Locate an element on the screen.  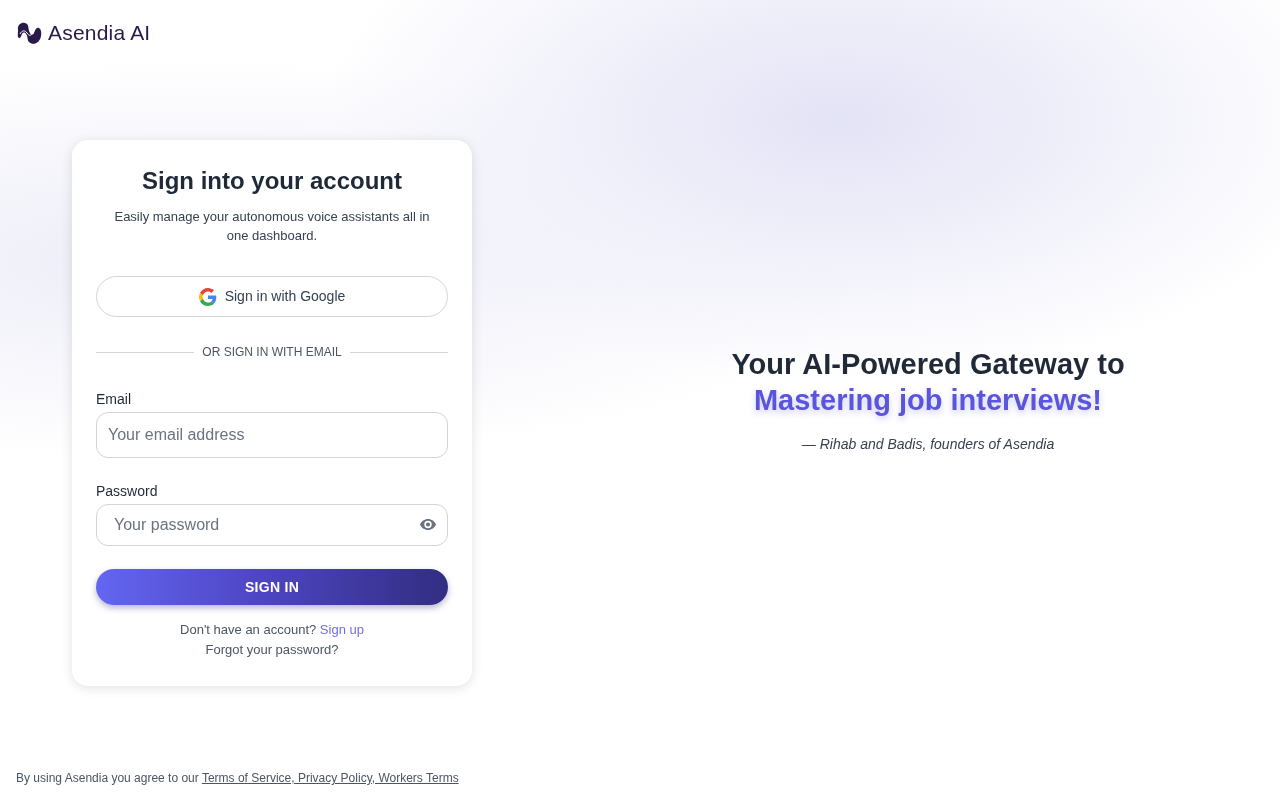
hero-headline: Your AI-Powered Gateway to Mastering job interviews! is located at coordinates (928, 382).